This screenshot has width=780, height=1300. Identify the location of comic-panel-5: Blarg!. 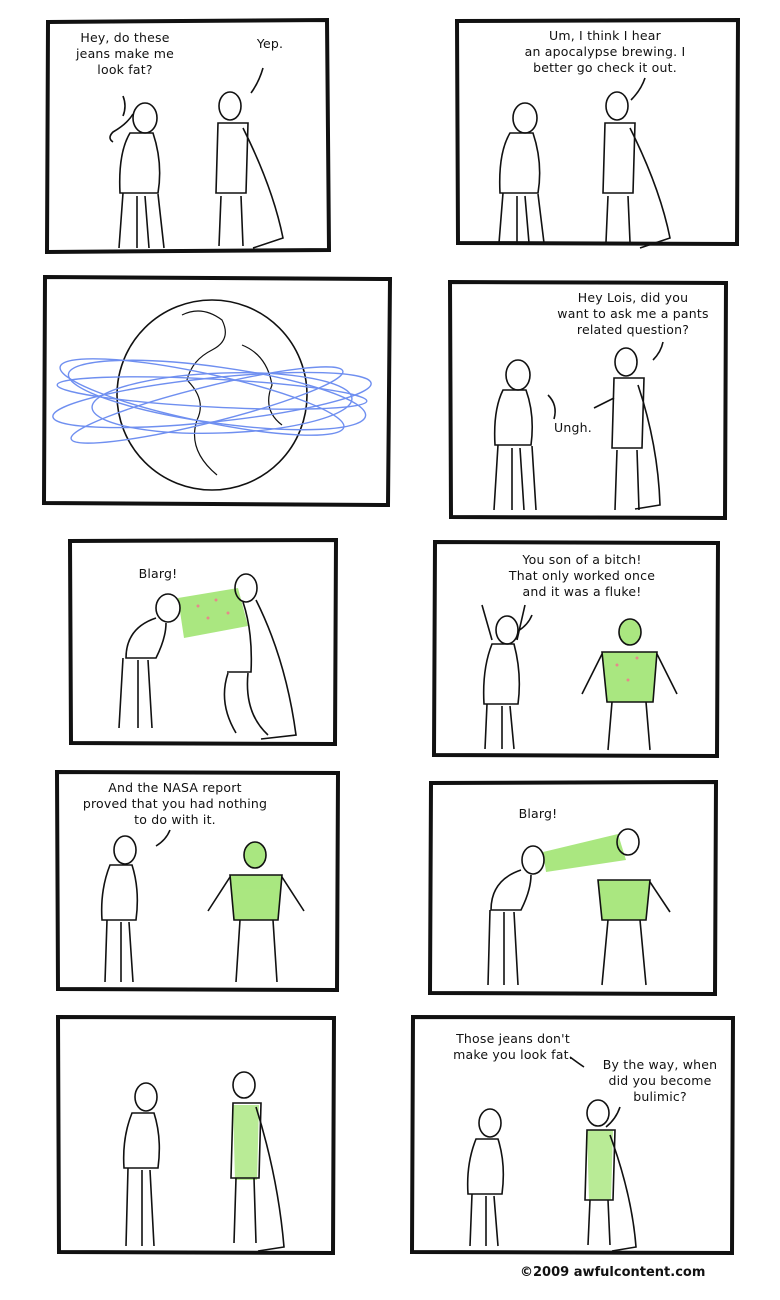
(203, 642).